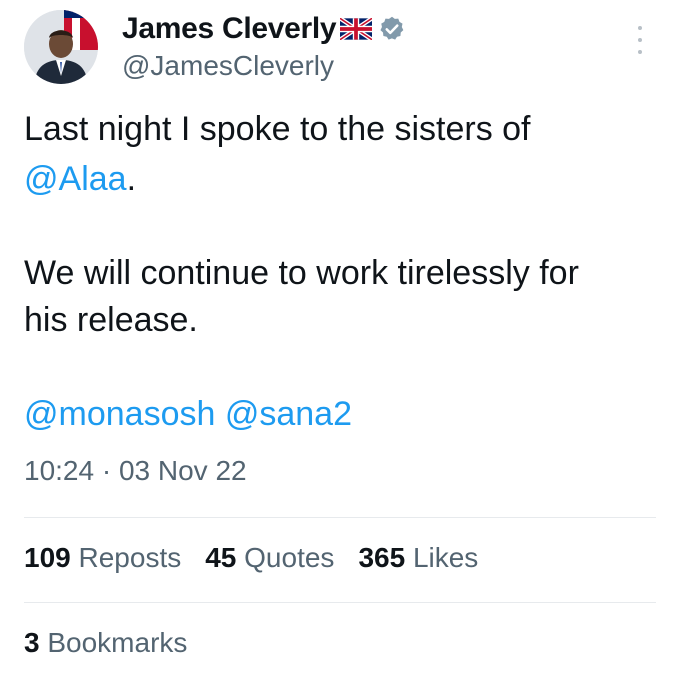 This screenshot has height=673, width=680. Describe the element at coordinates (445, 557) in the screenshot. I see `likes-label: Likes` at that location.